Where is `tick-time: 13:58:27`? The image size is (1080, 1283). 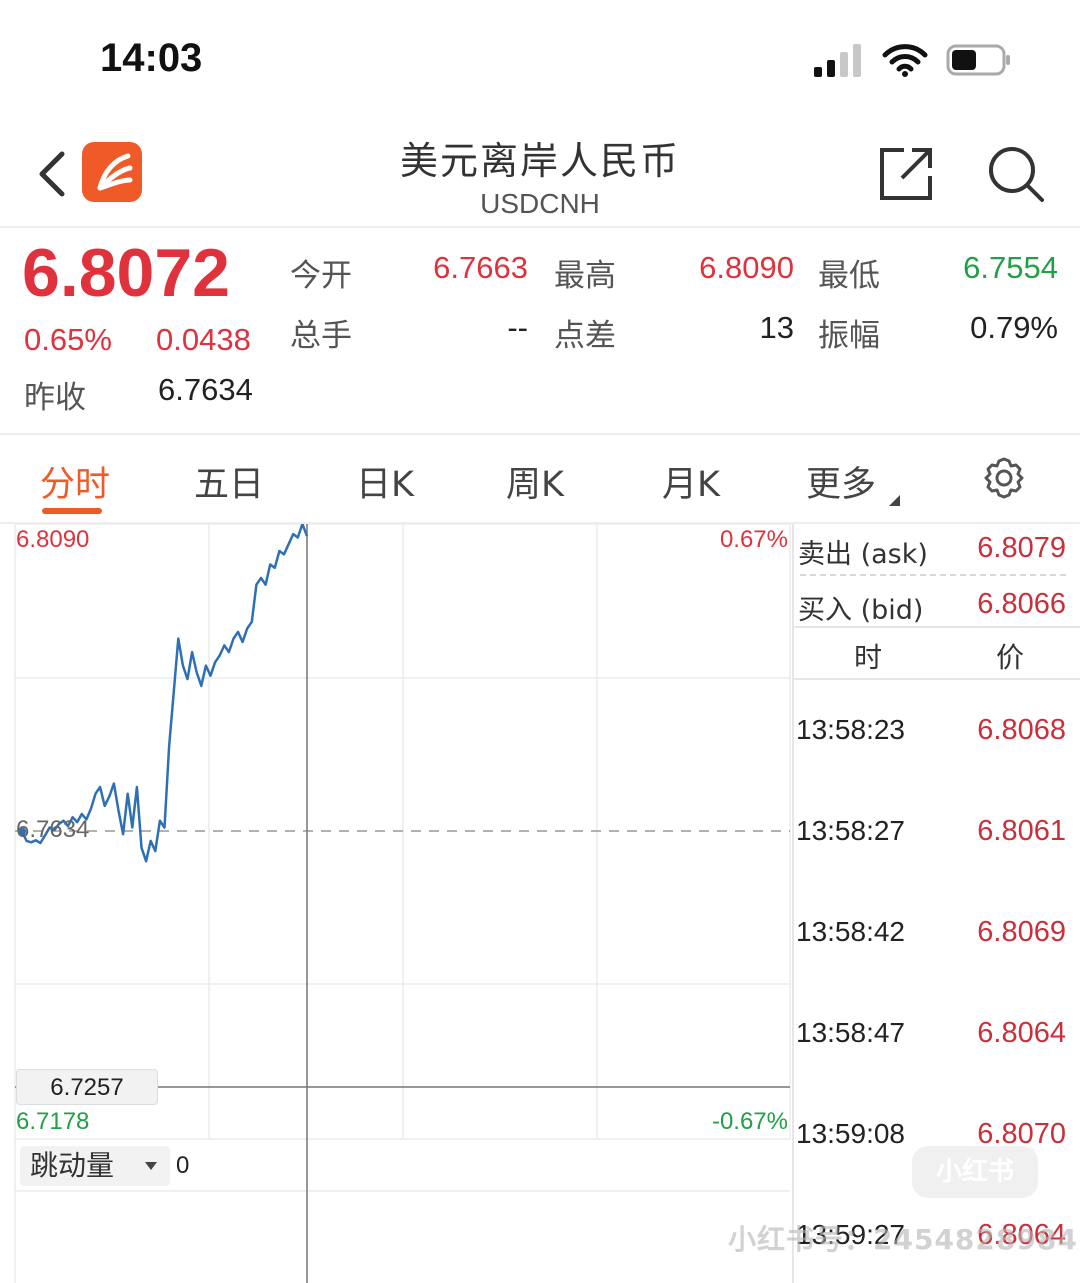 tick-time: 13:58:27 is located at coordinates (850, 830).